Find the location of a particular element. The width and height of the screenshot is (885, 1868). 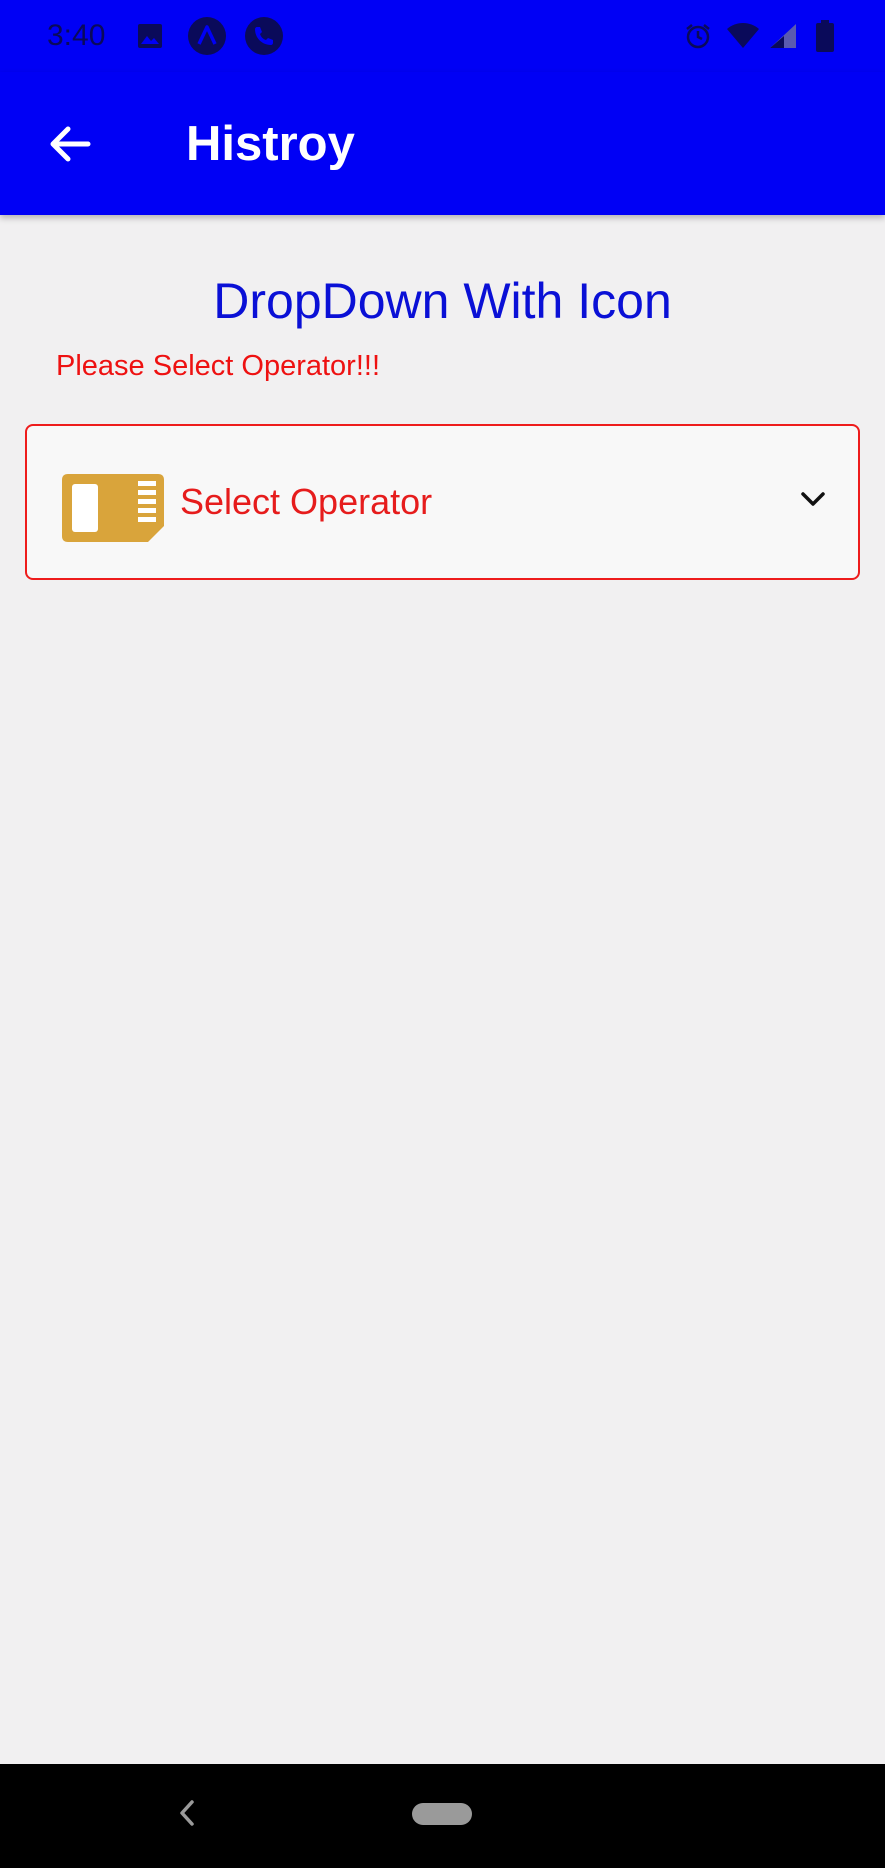

status-time: 3:40 is located at coordinates (76, 35).